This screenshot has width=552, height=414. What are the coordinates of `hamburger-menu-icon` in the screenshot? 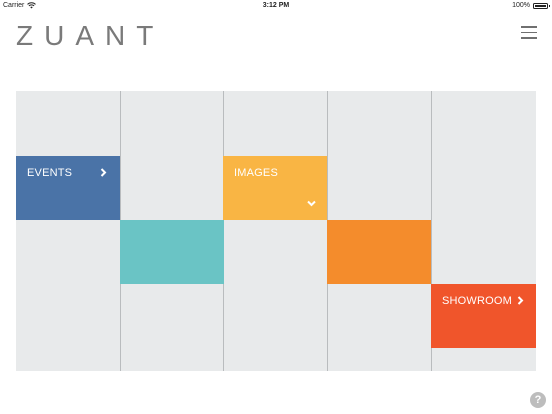 It's located at (529, 33).